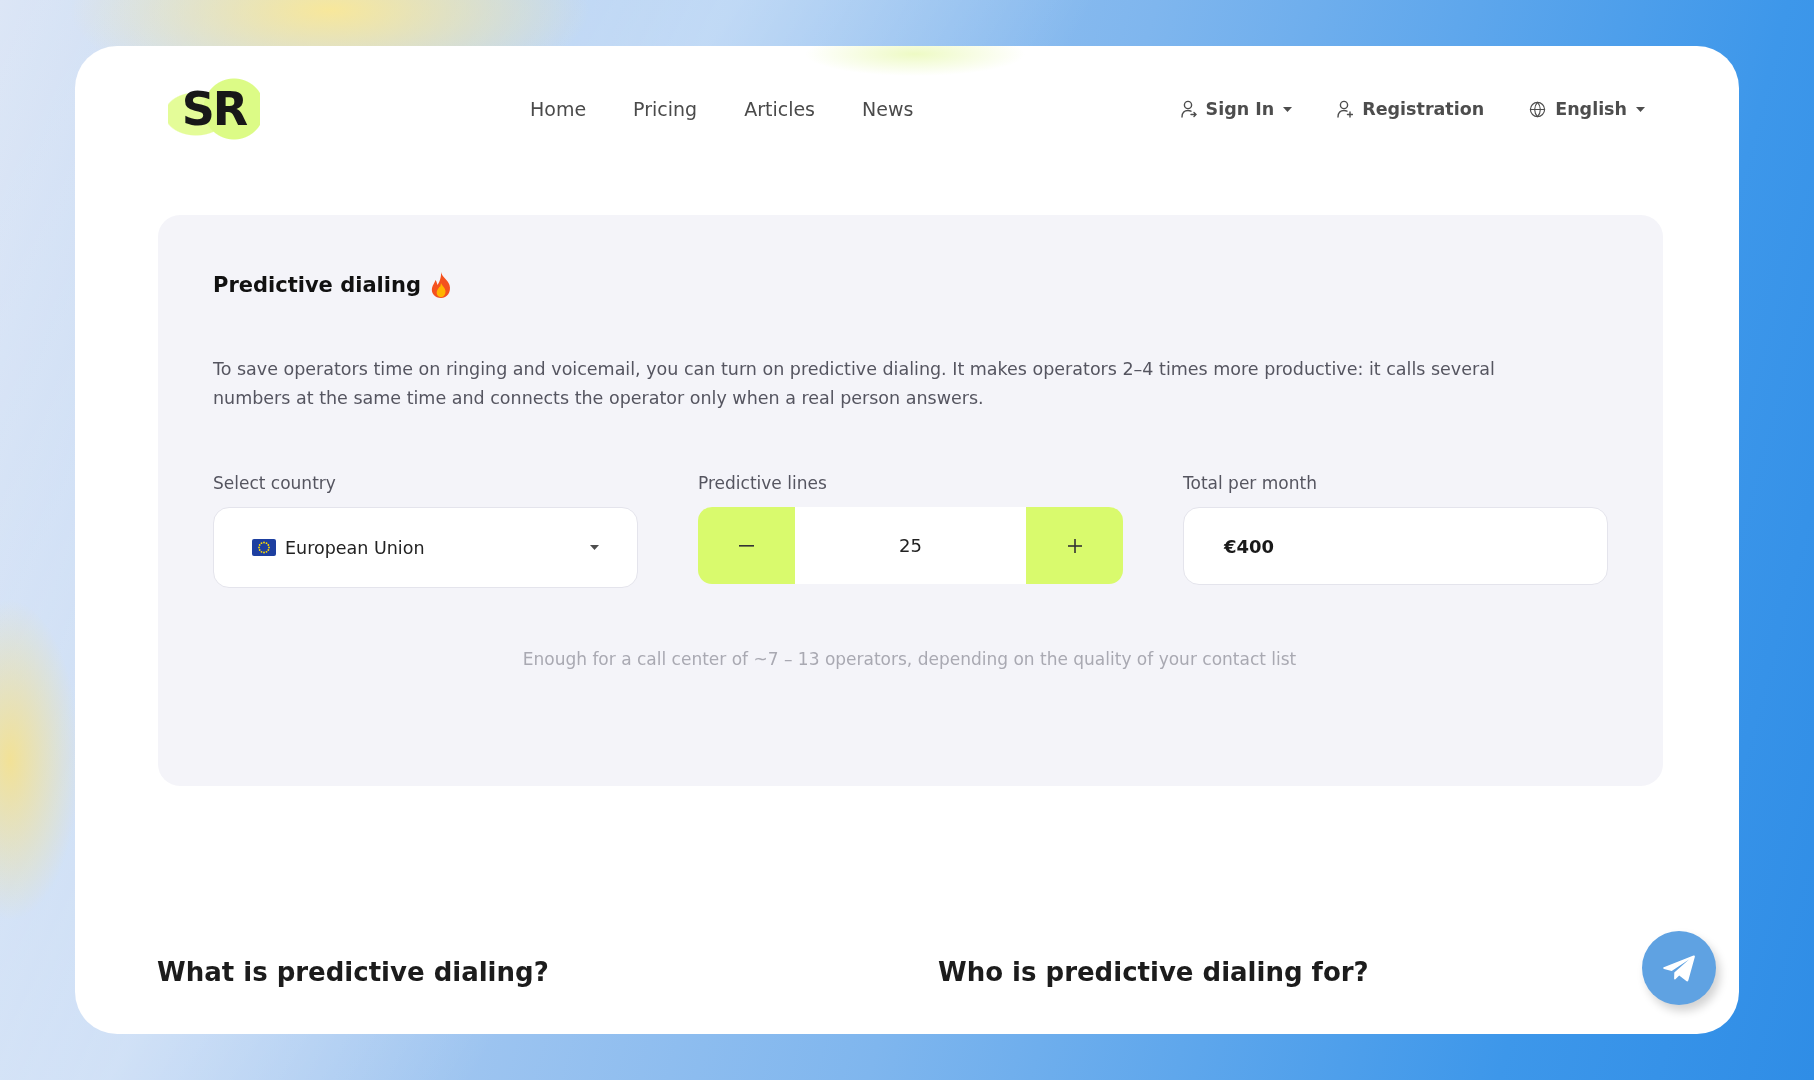  I want to click on plus-icon, so click(1074, 545).